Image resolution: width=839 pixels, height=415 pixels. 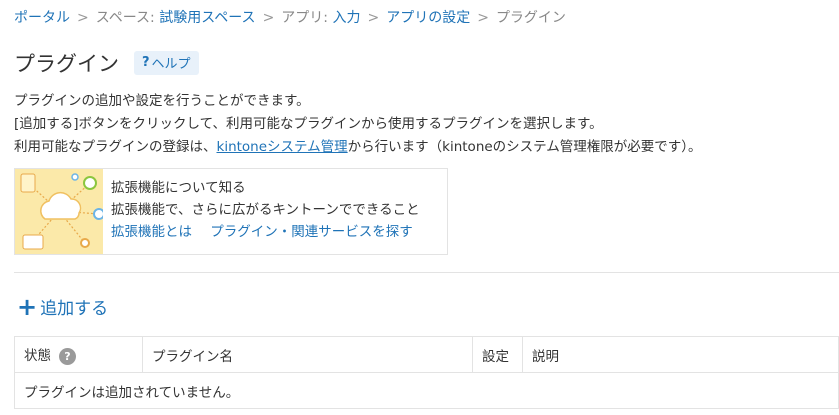 I want to click on add-plugin-button: + 追加する, so click(x=63, y=306).